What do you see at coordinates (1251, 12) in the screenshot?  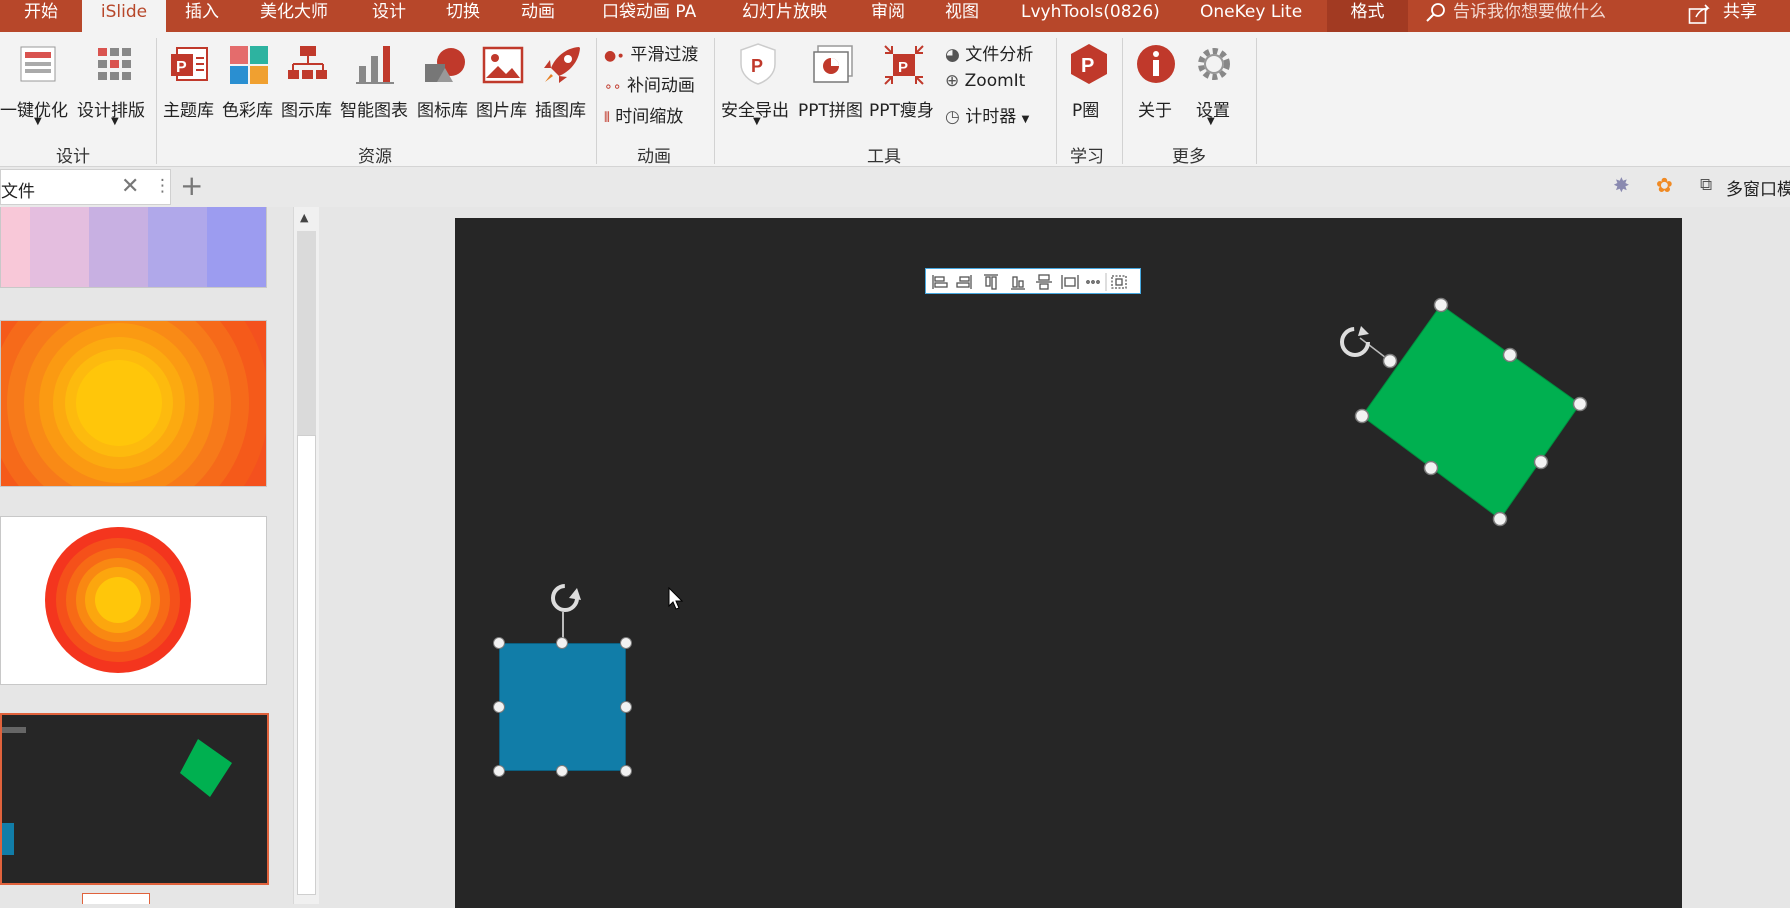 I see `tab-label: OneKey Lite` at bounding box center [1251, 12].